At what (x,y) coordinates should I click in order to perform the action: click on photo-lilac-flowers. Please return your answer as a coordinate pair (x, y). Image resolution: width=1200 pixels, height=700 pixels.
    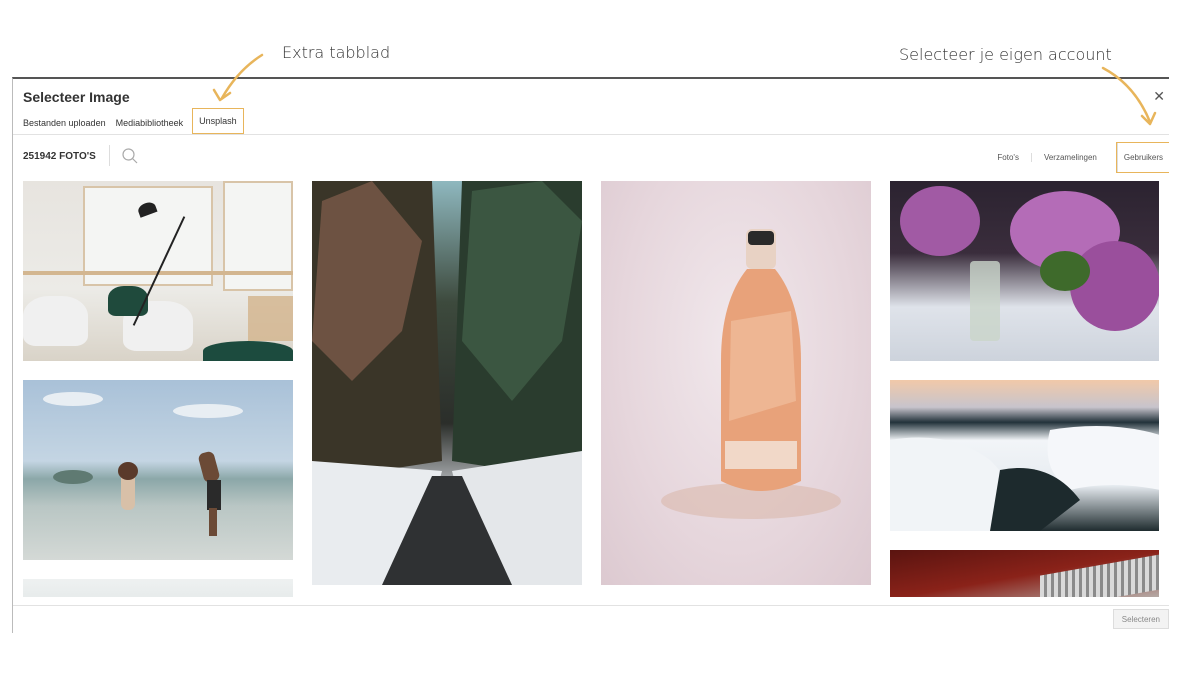
    Looking at the image, I should click on (1024, 271).